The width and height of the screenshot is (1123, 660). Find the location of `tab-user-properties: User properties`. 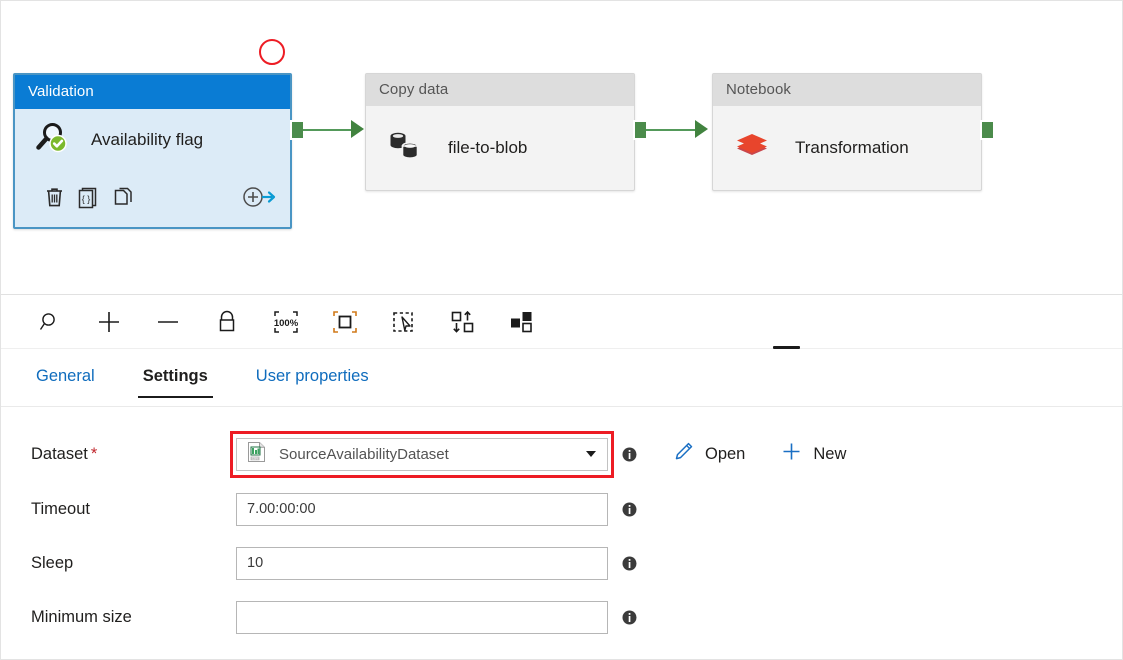

tab-user-properties: User properties is located at coordinates (312, 377).